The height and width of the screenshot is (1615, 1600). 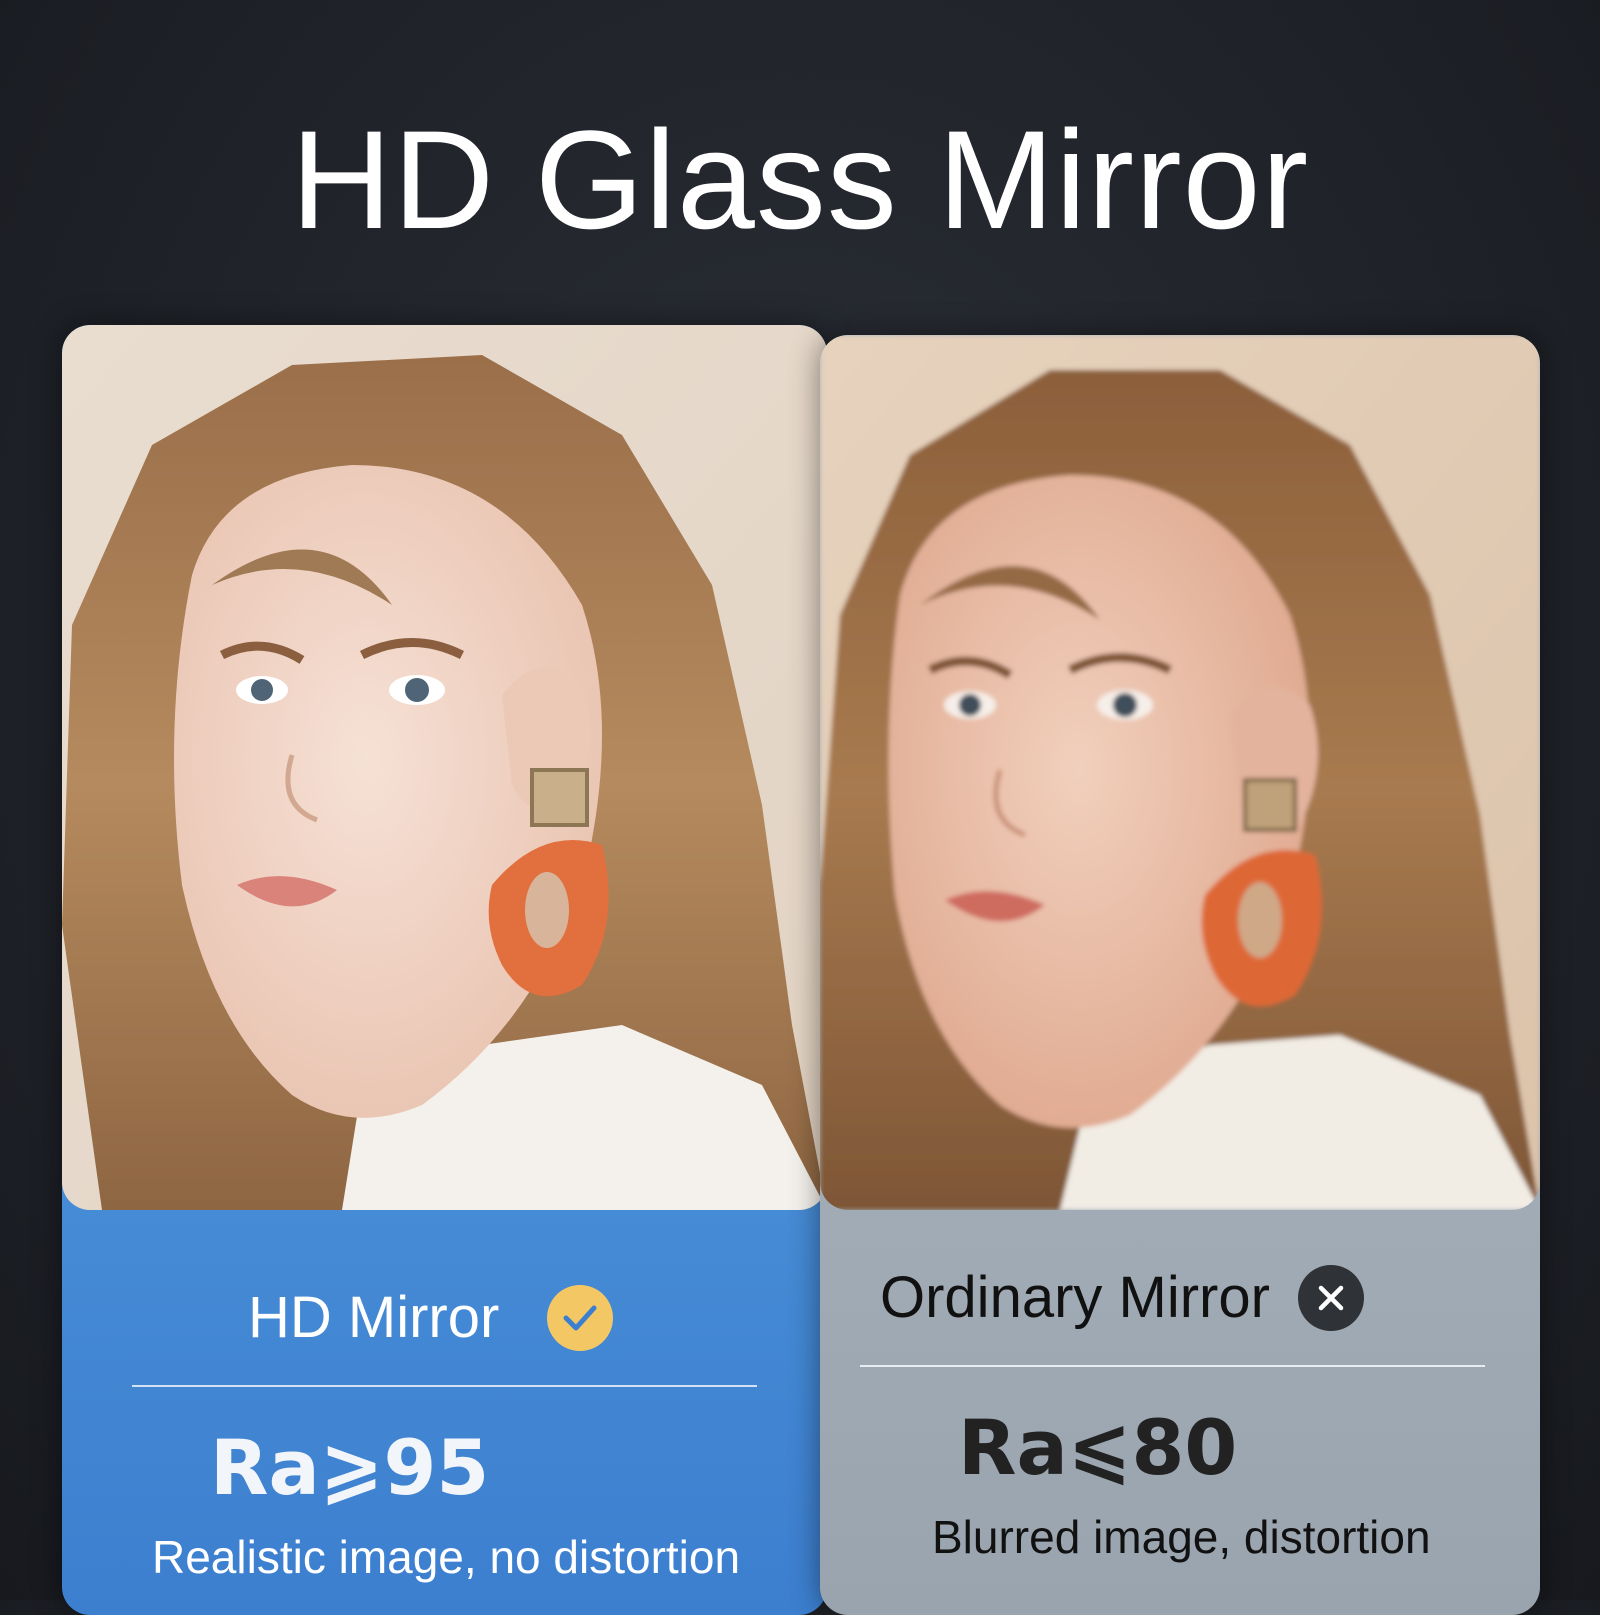 I want to click on ordinary-mirror-label: Ordinary Mirror, so click(x=1075, y=1297).